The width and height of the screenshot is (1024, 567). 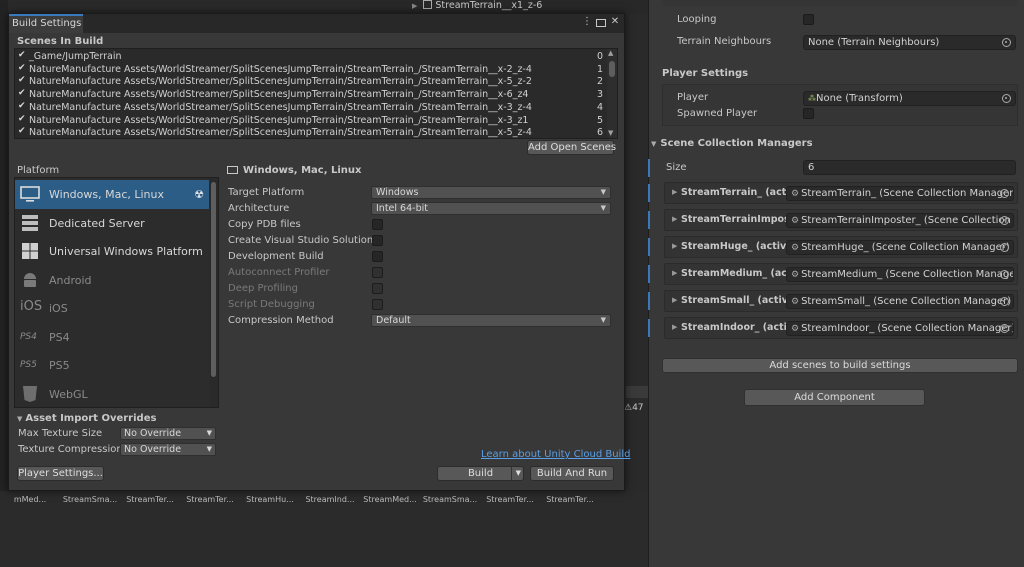 What do you see at coordinates (112, 365) in the screenshot?
I see `platform-item-ps5: PS5 PS5` at bounding box center [112, 365].